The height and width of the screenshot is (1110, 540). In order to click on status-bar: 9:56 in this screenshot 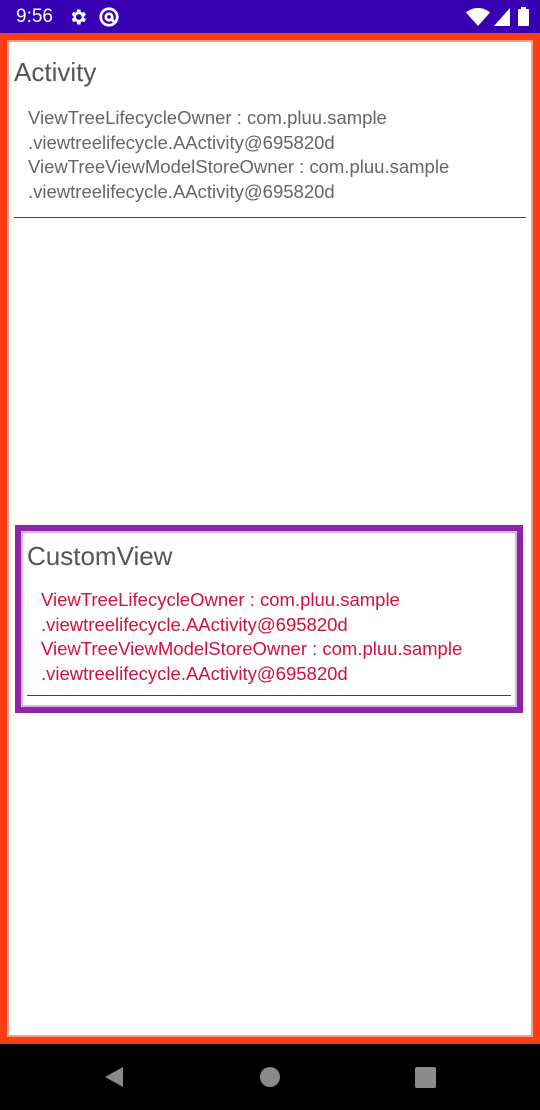, I will do `click(270, 16)`.